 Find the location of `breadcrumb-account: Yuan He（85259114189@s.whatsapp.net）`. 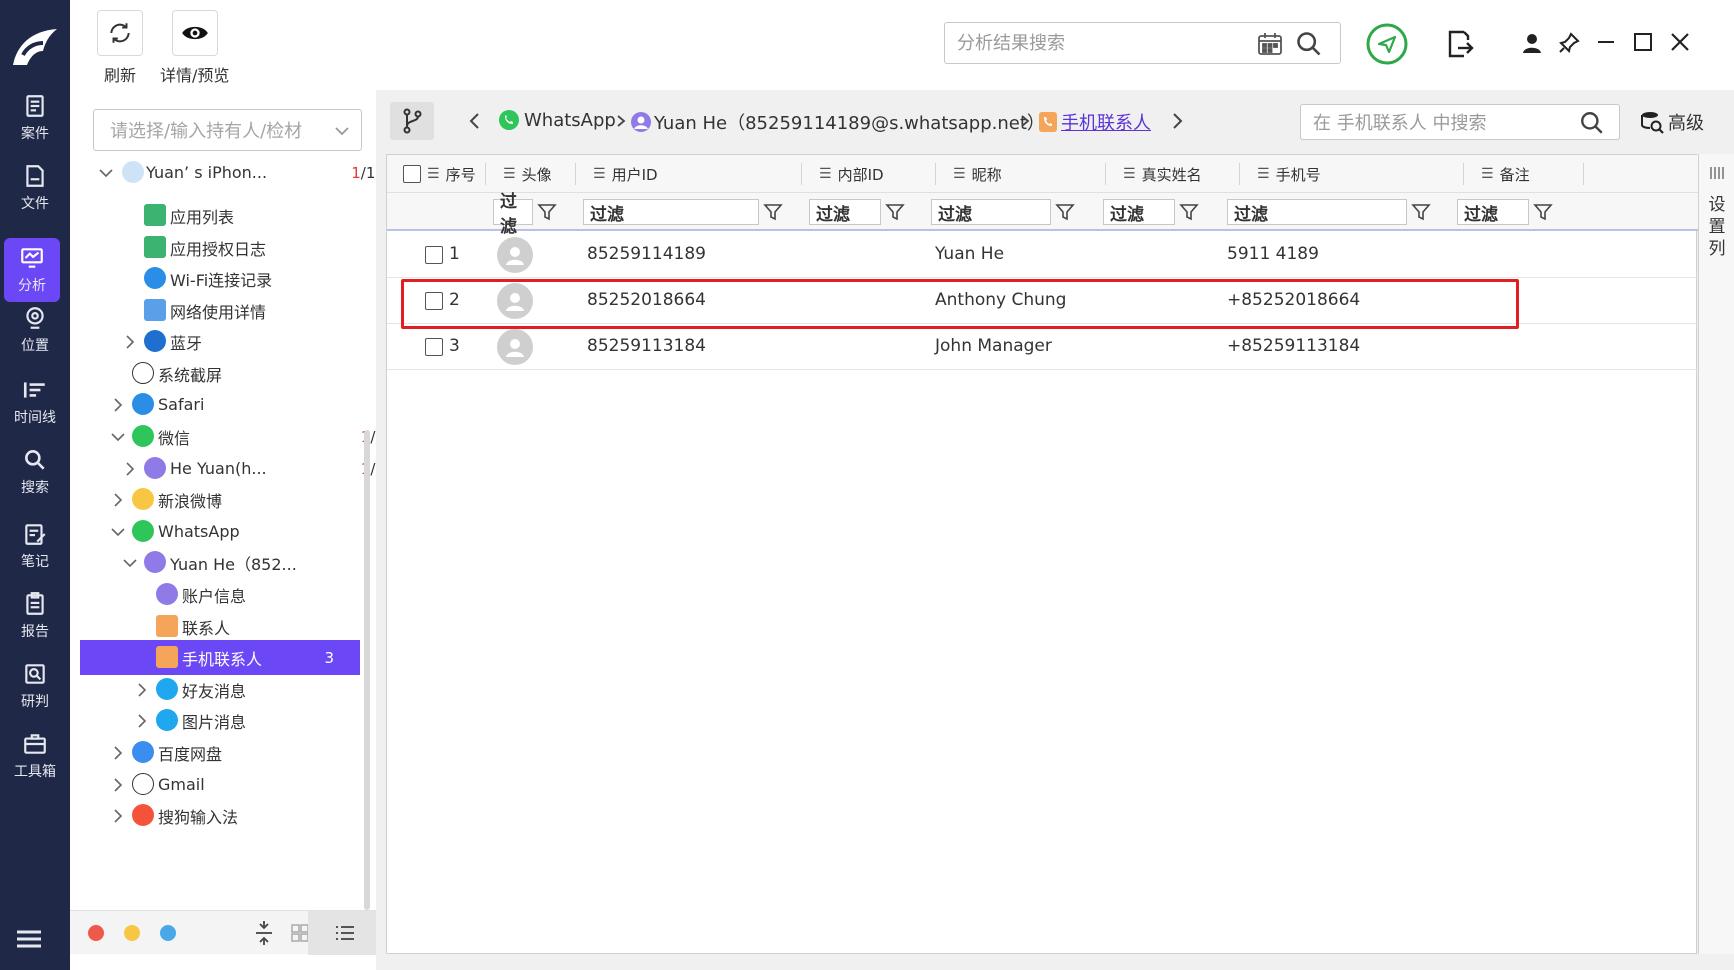

breadcrumb-account: Yuan He（85259114189@s.whatsapp.net） is located at coordinates (837, 122).